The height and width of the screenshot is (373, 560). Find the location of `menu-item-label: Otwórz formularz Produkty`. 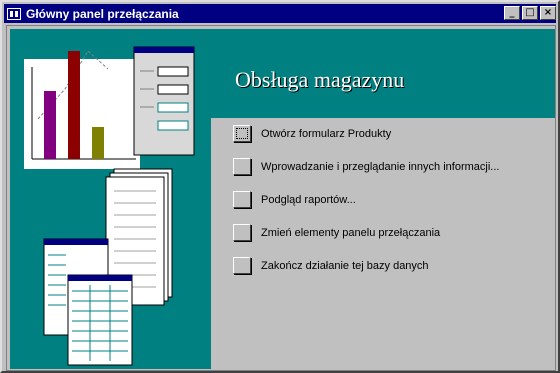

menu-item-label: Otwórz formularz Produkty is located at coordinates (326, 134).